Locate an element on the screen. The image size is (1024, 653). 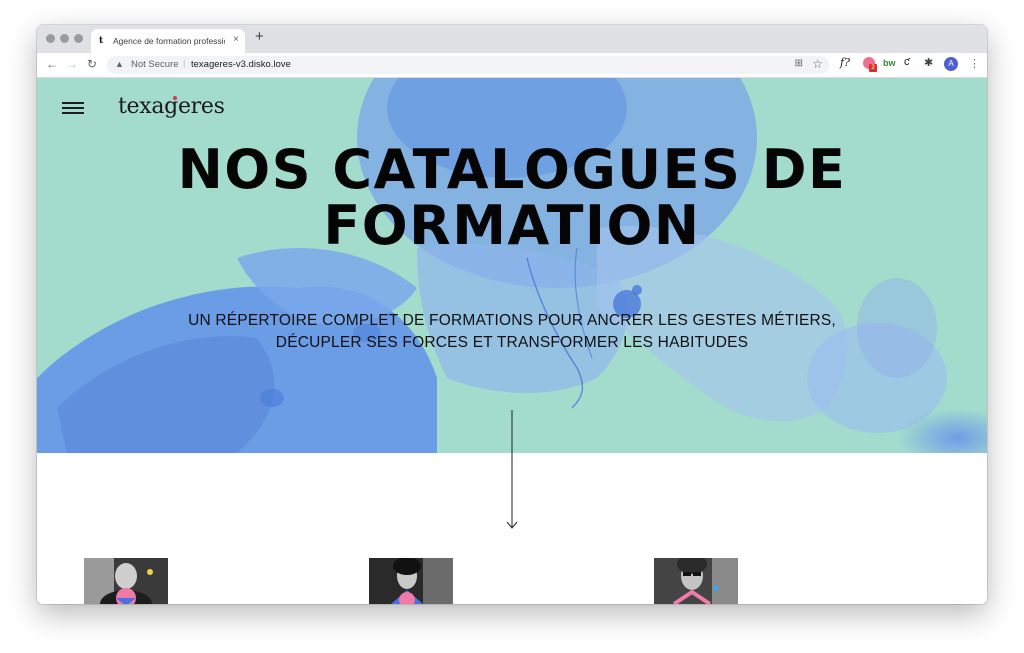
tab-title: Agence de formation professionnelle is located at coordinates (169, 41).